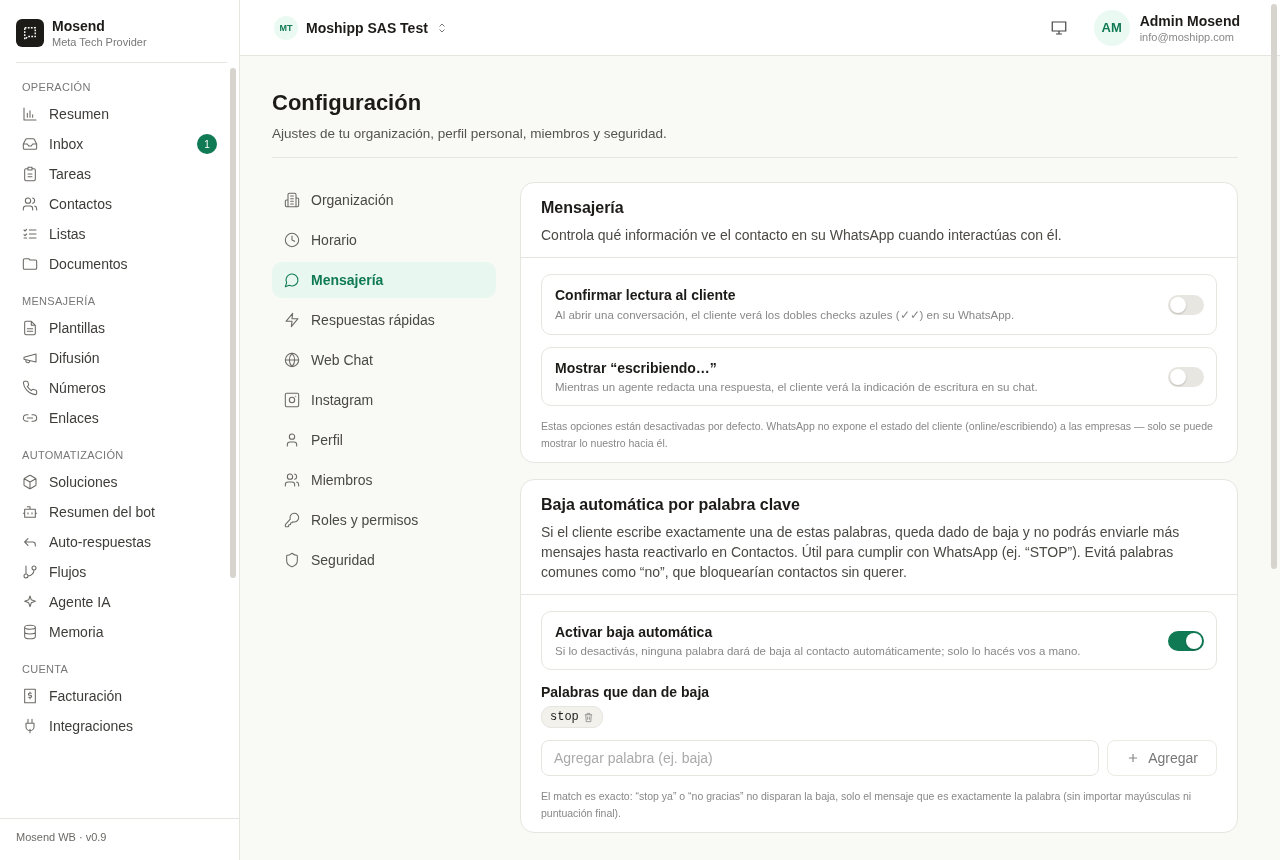 The height and width of the screenshot is (860, 1280). I want to click on camera-icon, so click(292, 400).